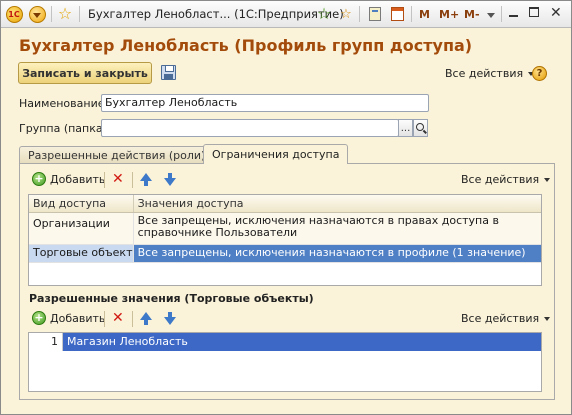 This screenshot has width=572, height=415. What do you see at coordinates (65, 128) in the screenshot?
I see `group-label: Группа (папка):` at bounding box center [65, 128].